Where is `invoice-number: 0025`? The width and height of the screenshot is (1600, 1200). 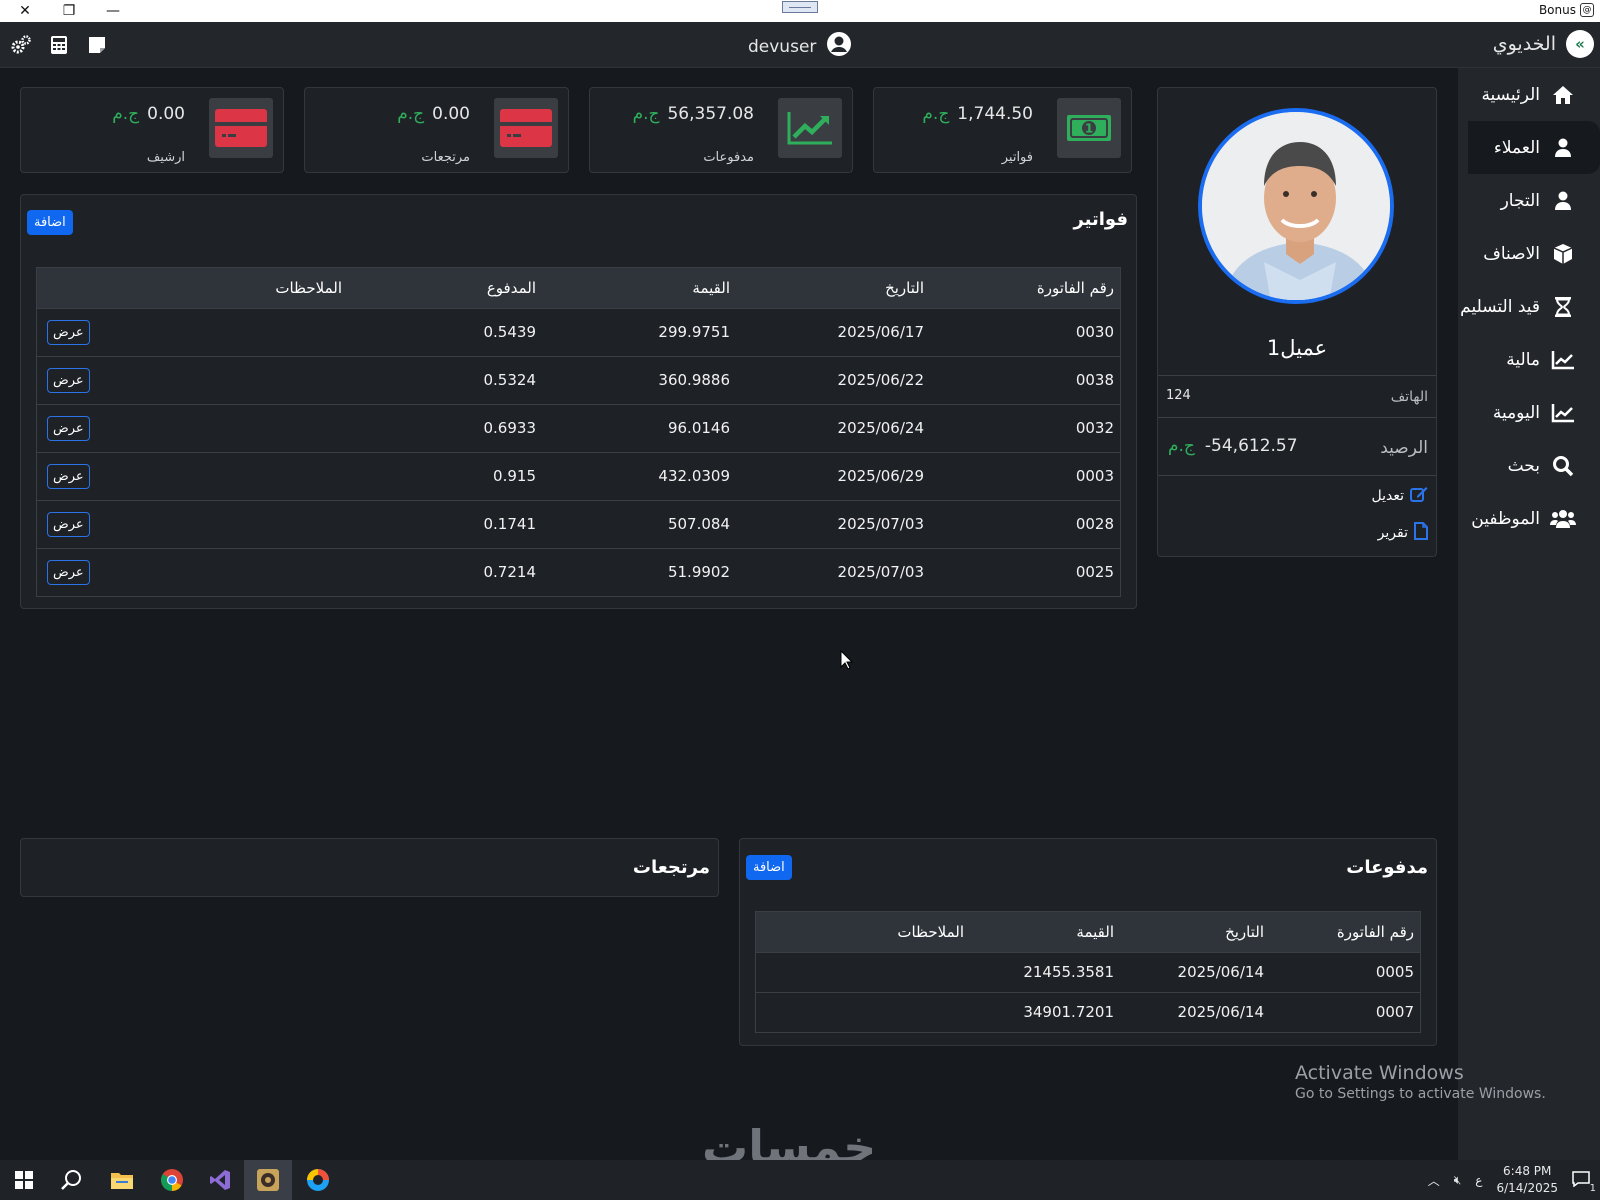
invoice-number: 0025 is located at coordinates (1025, 571).